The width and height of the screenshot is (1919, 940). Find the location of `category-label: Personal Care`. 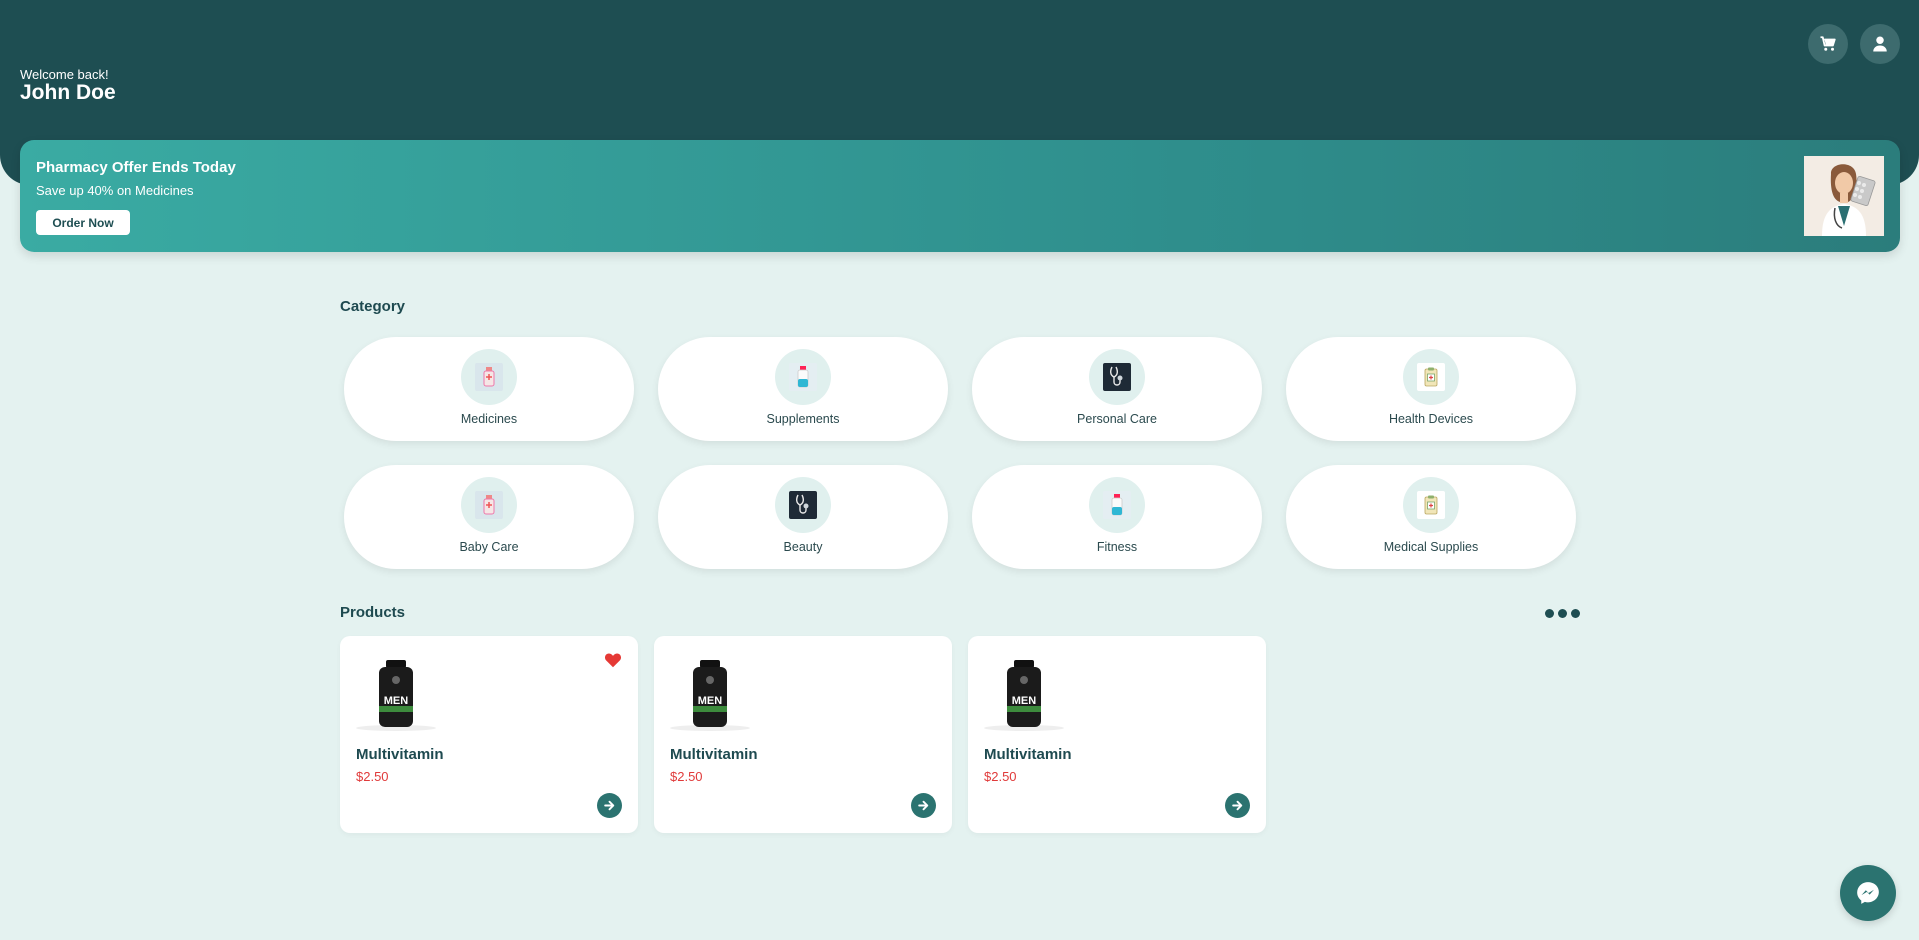

category-label: Personal Care is located at coordinates (1117, 419).